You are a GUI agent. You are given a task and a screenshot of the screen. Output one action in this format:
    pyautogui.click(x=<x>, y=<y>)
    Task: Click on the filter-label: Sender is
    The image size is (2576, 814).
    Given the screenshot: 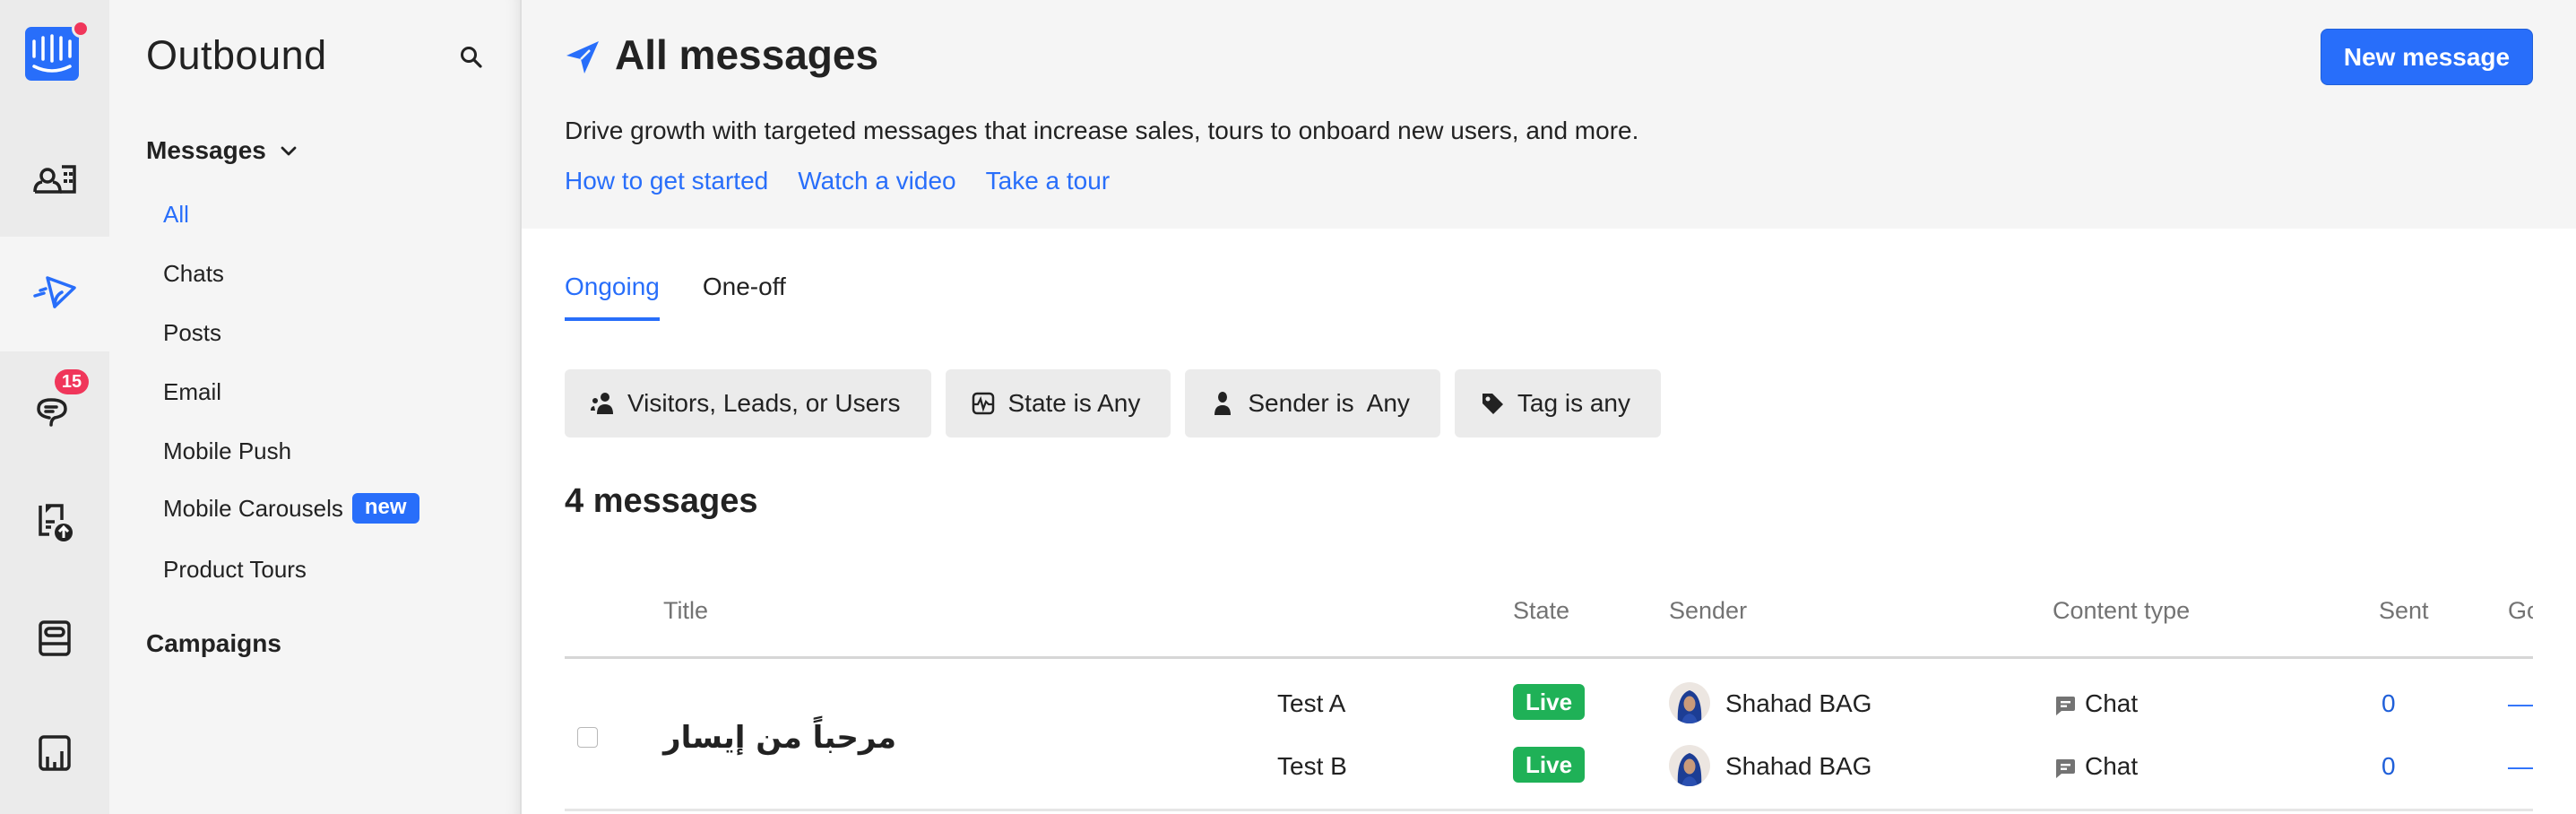 What is the action you would take?
    pyautogui.click(x=1301, y=403)
    